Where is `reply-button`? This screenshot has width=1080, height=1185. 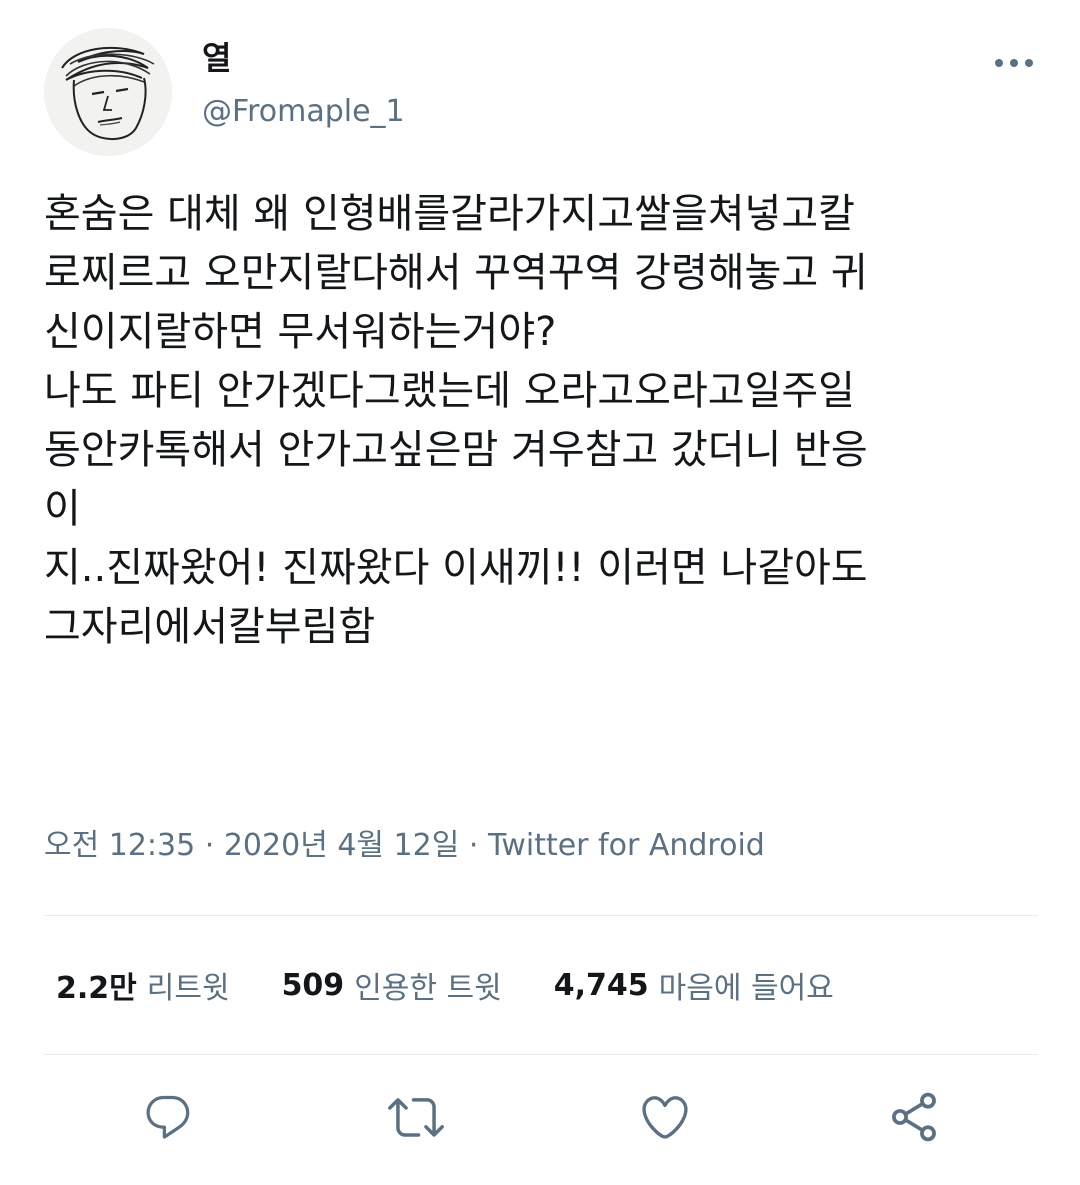
reply-button is located at coordinates (168, 1117).